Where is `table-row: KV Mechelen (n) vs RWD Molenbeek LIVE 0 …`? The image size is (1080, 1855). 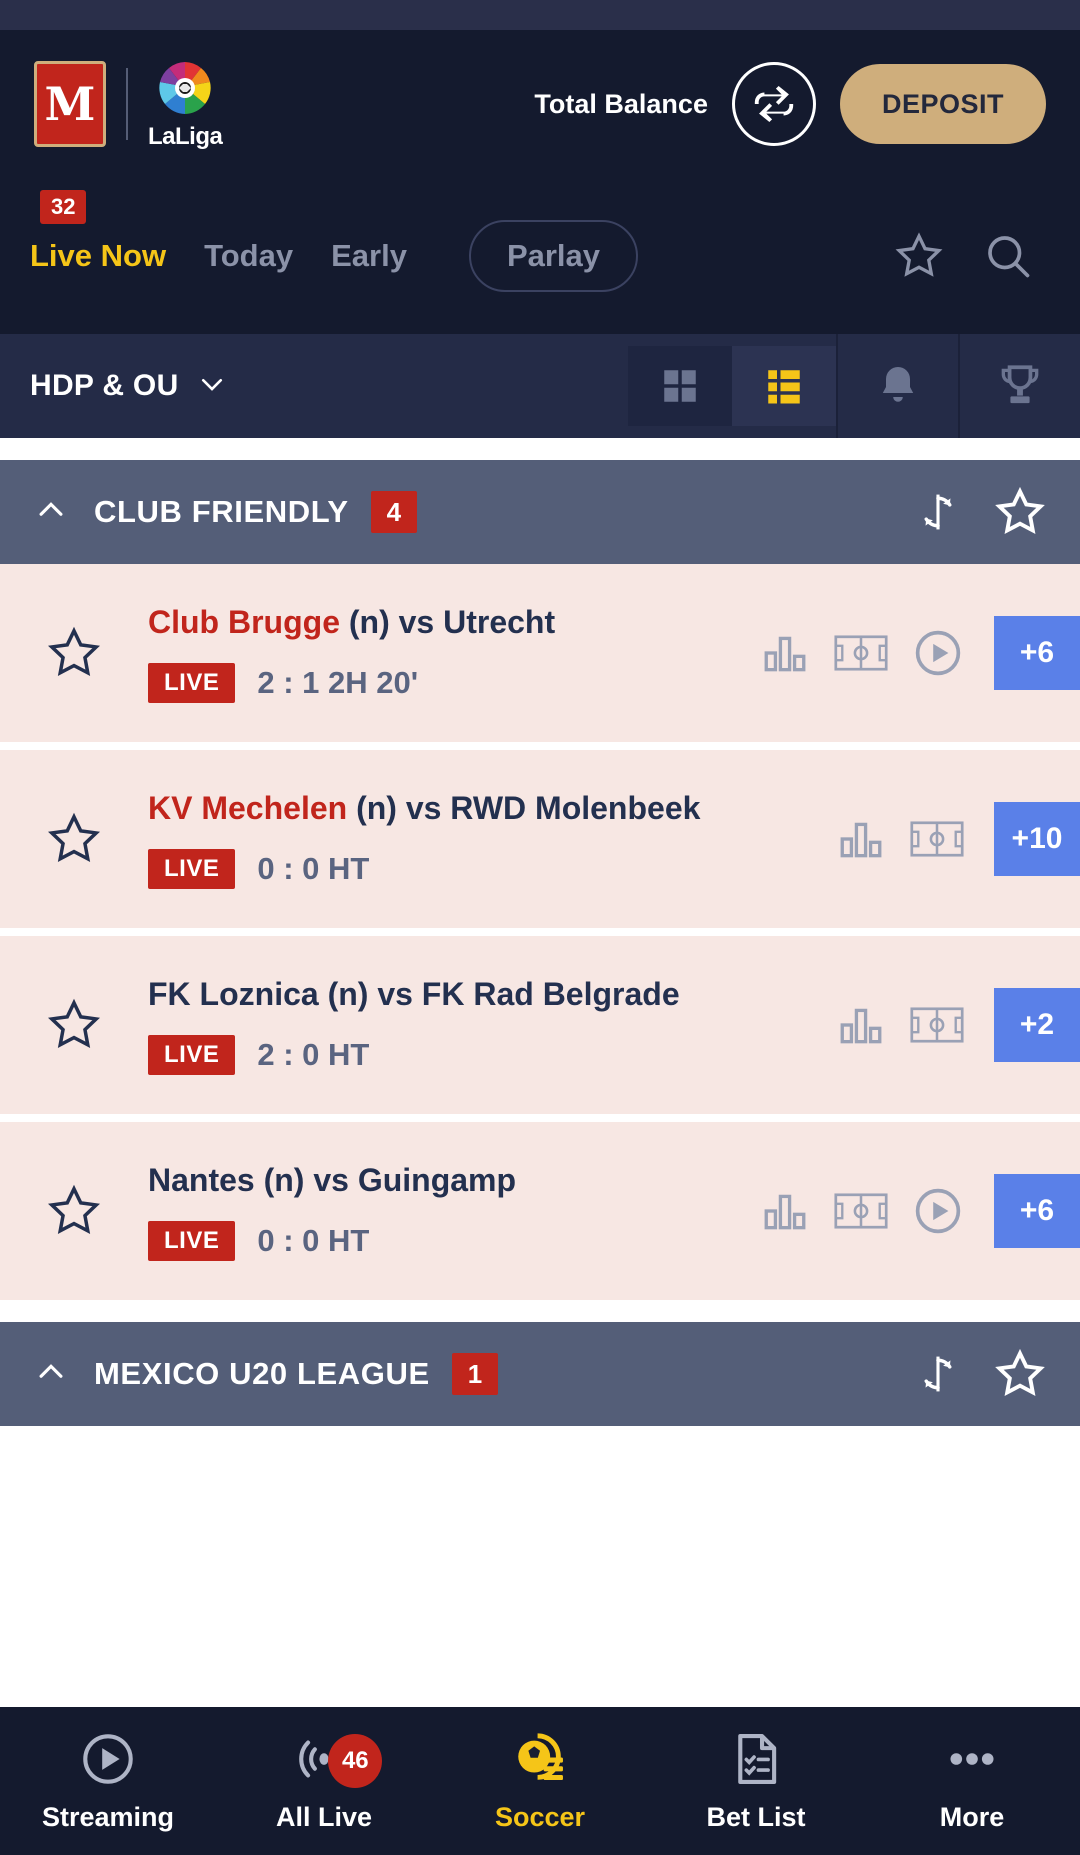 table-row: KV Mechelen (n) vs RWD Molenbeek LIVE 0 … is located at coordinates (540, 839).